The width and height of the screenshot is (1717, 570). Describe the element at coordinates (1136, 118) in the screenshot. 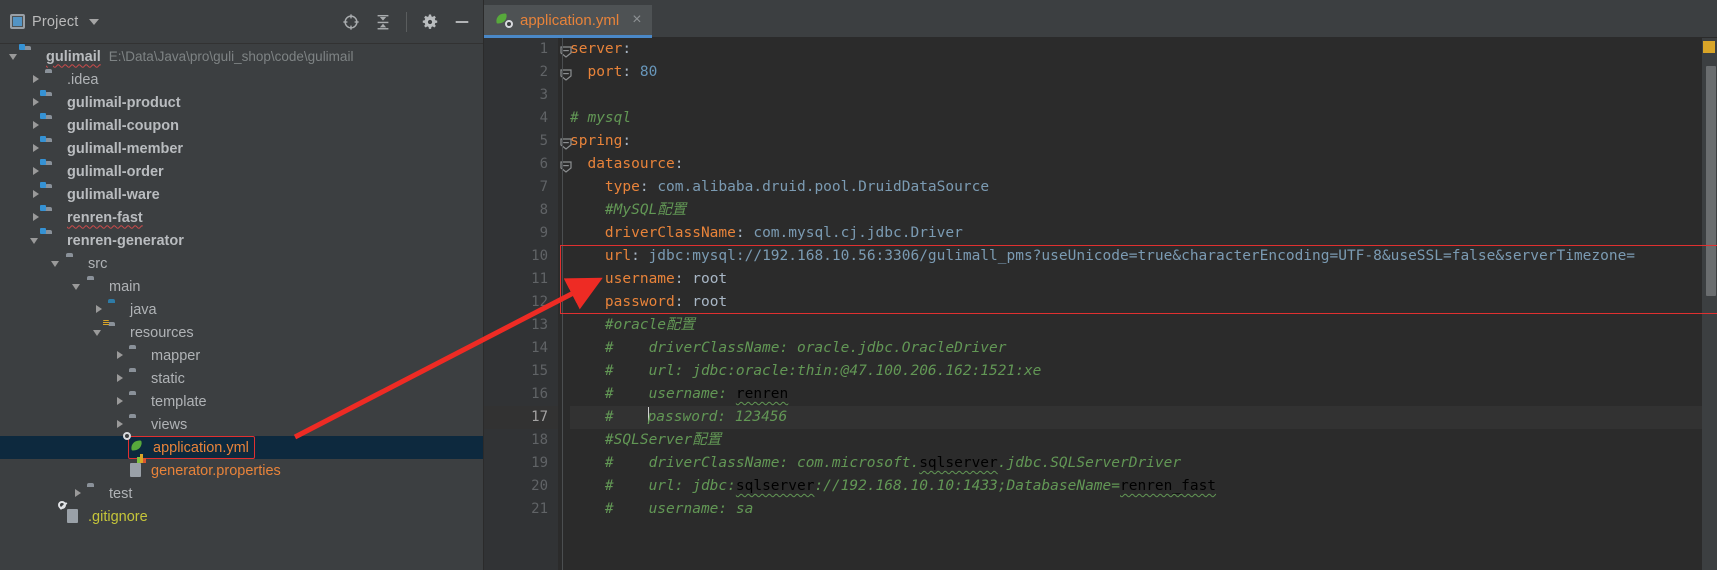

I see `code-line: # mysql` at that location.